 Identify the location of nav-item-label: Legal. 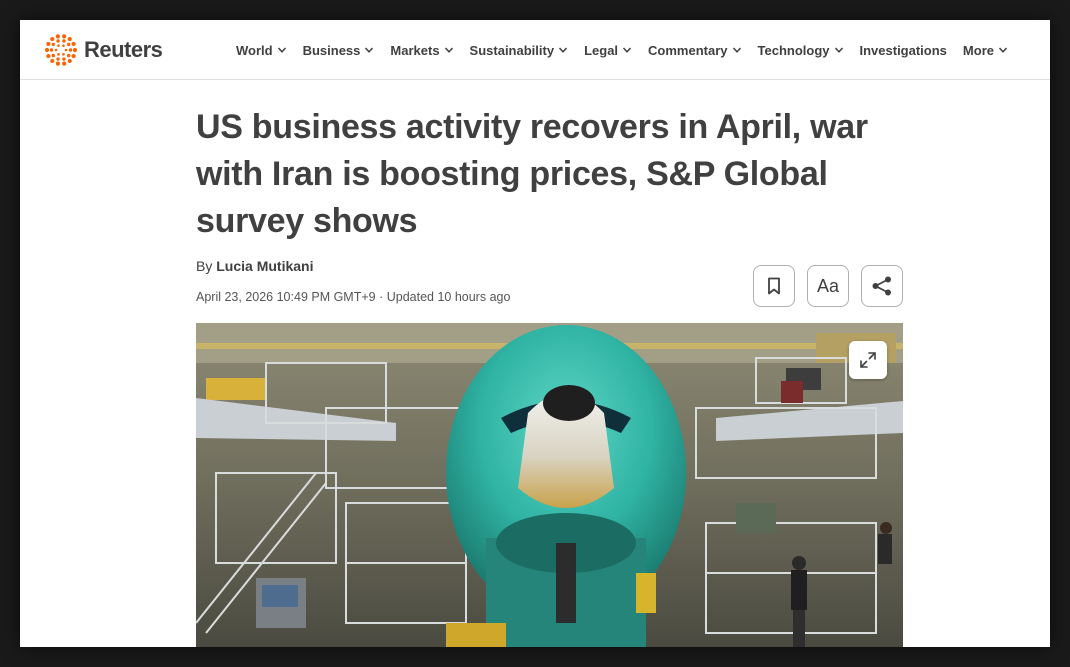
(601, 50).